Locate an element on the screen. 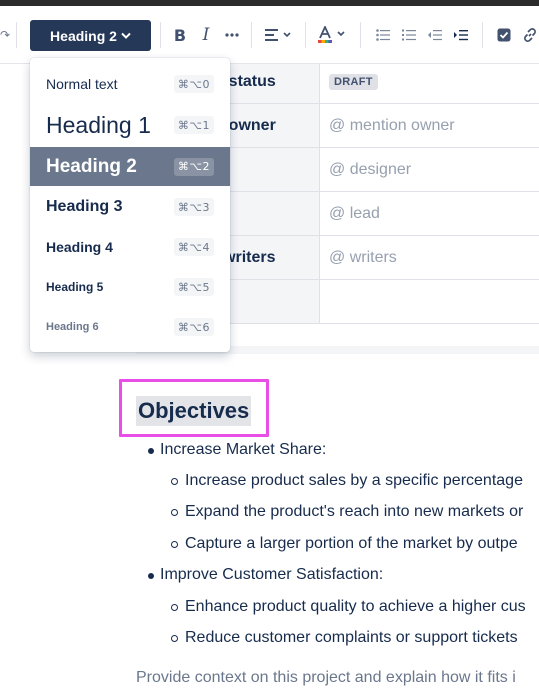 The width and height of the screenshot is (539, 698). menu-item-heading-2: Heading 2 ⌘⌥2 is located at coordinates (130, 166).